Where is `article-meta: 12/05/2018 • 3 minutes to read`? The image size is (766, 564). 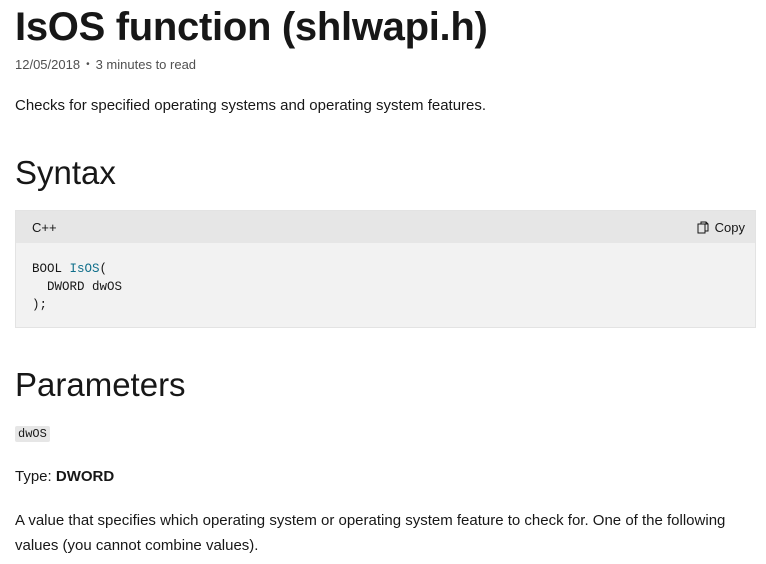 article-meta: 12/05/2018 • 3 minutes to read is located at coordinates (105, 64).